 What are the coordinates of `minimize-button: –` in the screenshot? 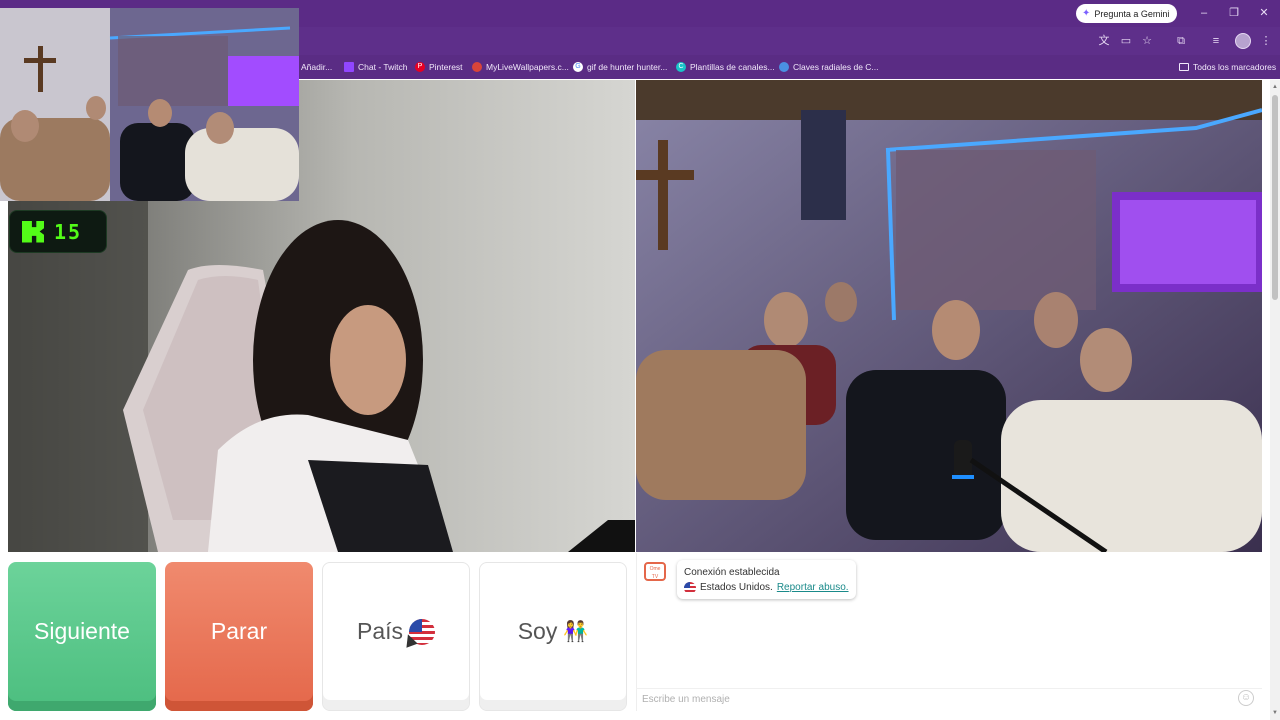 It's located at (1204, 13).